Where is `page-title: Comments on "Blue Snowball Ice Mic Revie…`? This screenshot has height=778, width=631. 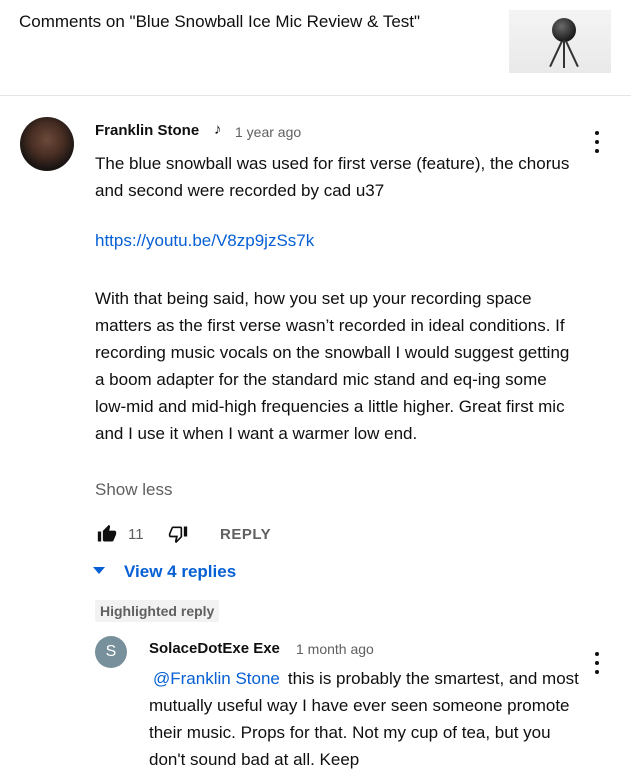
page-title: Comments on "Blue Snowball Ice Mic Revie… is located at coordinates (220, 21).